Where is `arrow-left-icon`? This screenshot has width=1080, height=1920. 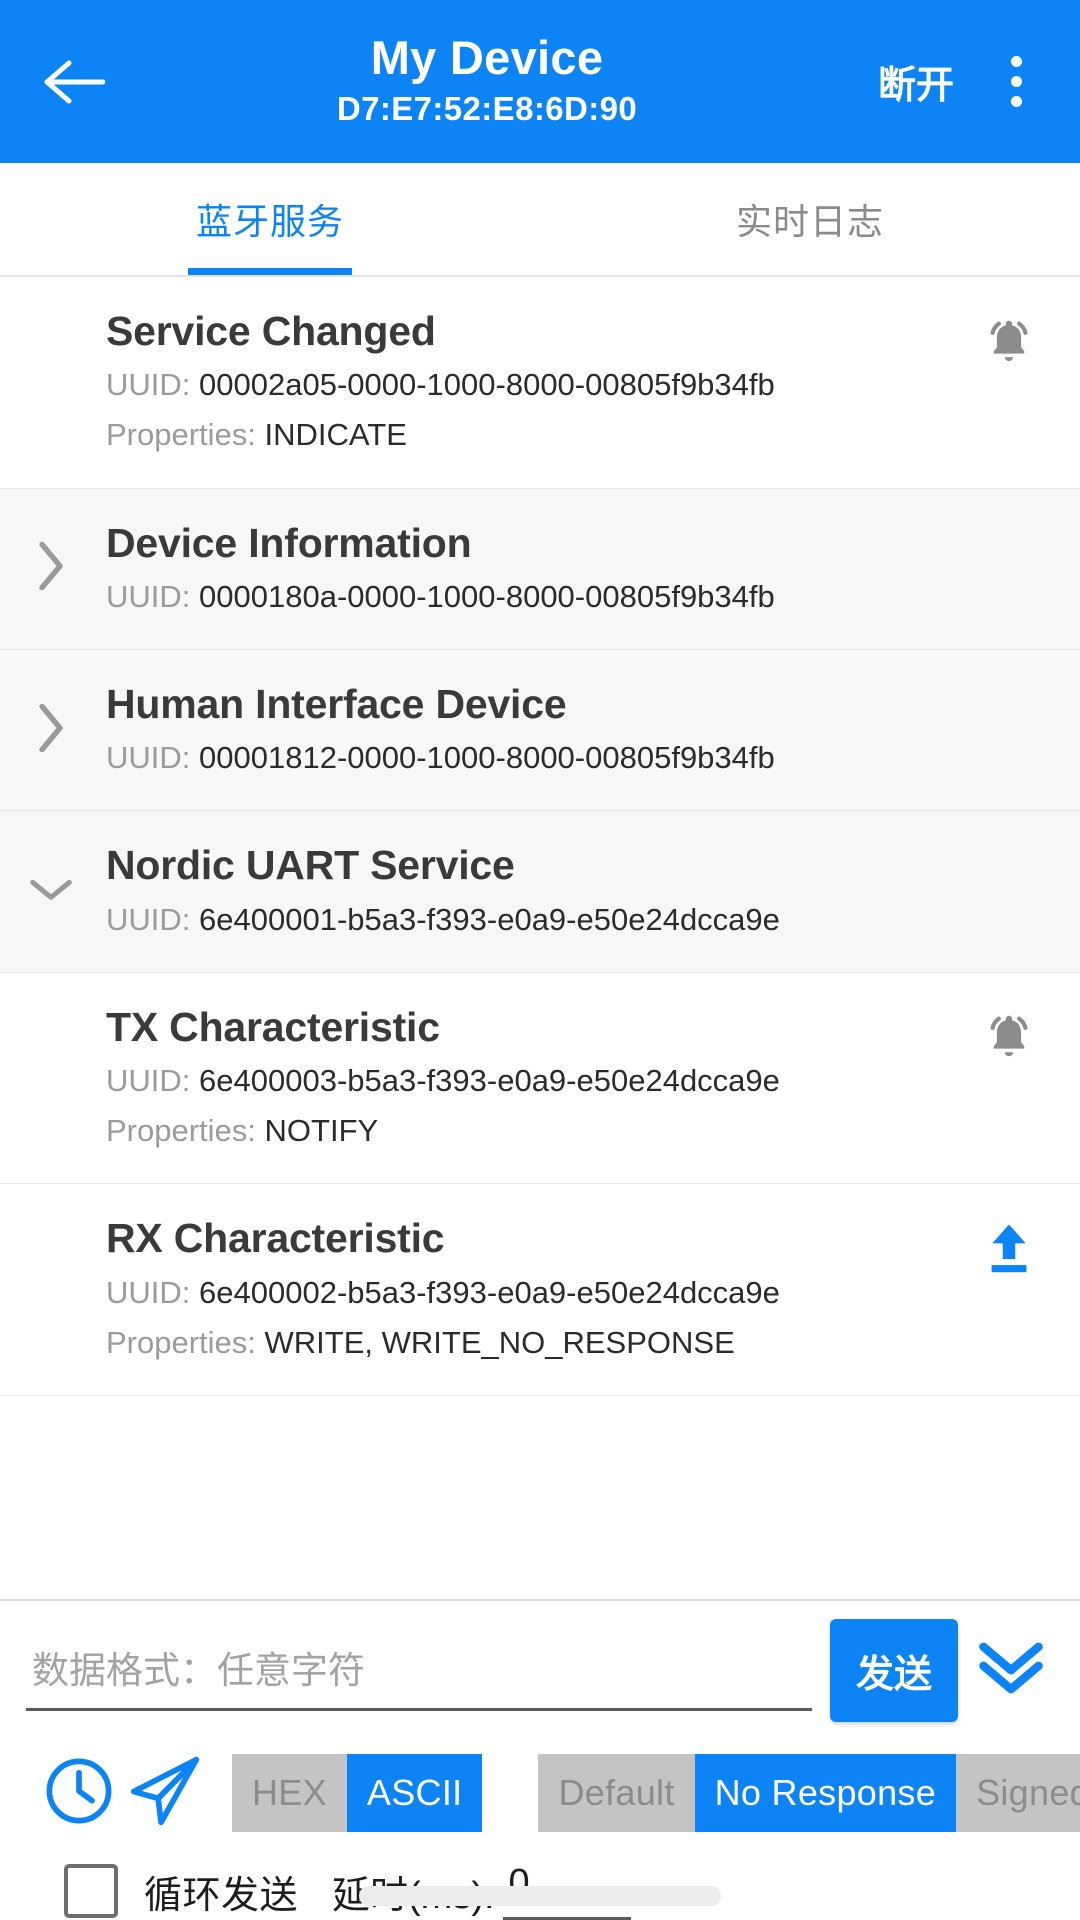
arrow-left-icon is located at coordinates (74, 82).